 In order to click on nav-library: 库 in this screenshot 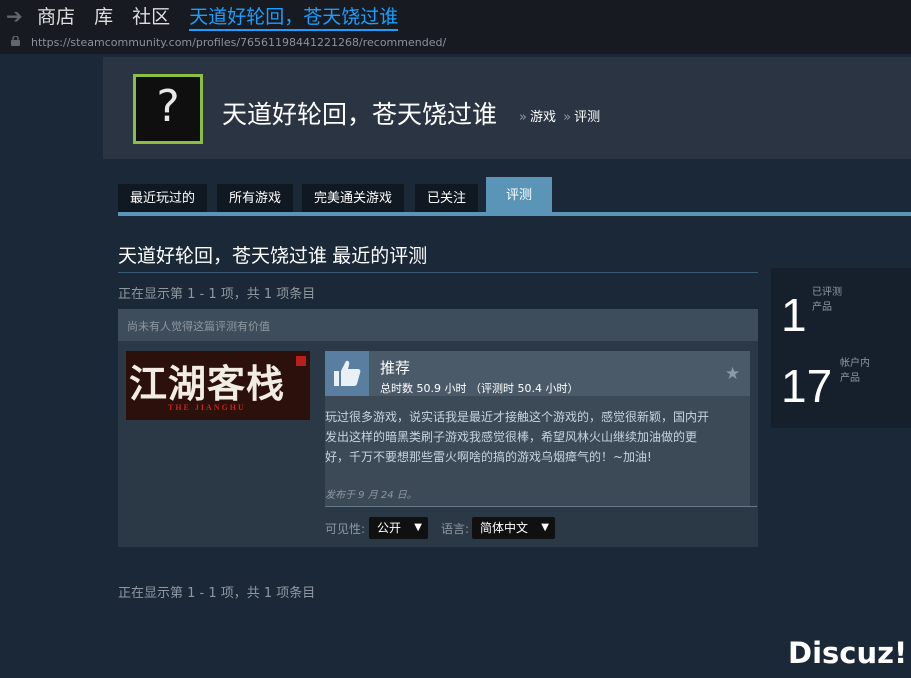, I will do `click(103, 17)`.